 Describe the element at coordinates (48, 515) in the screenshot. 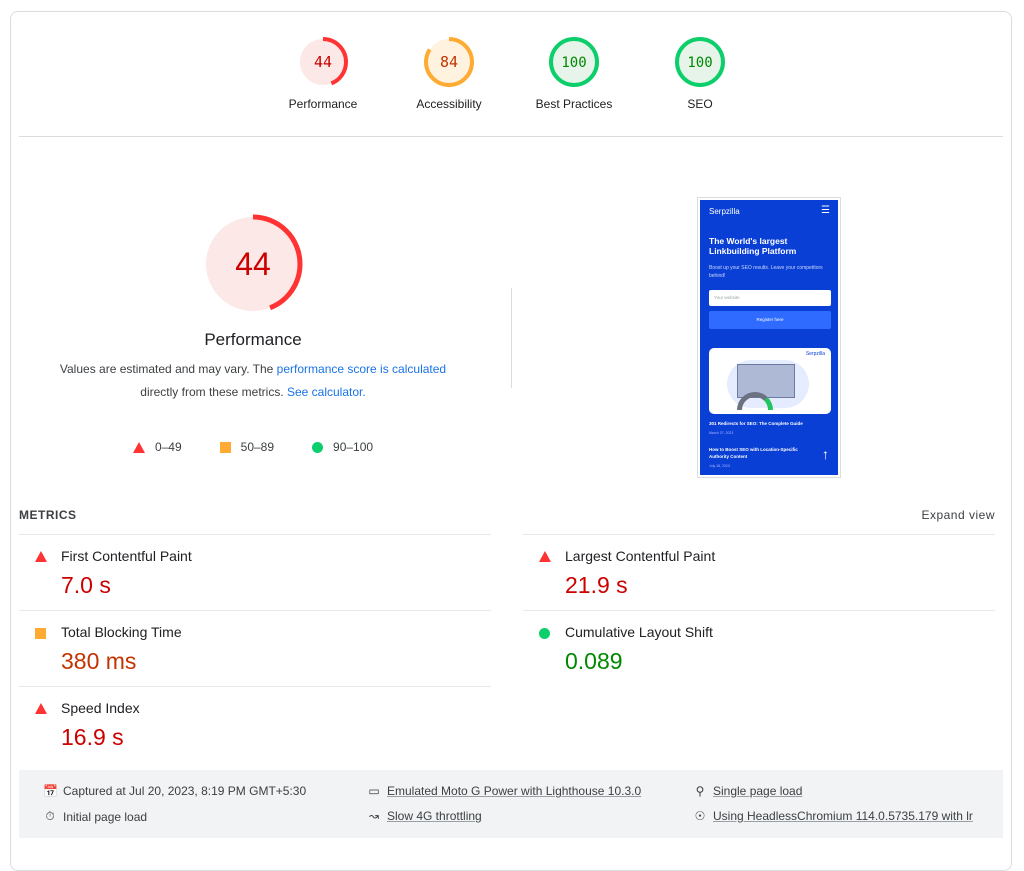

I see `metrics-heading: METRICS` at that location.